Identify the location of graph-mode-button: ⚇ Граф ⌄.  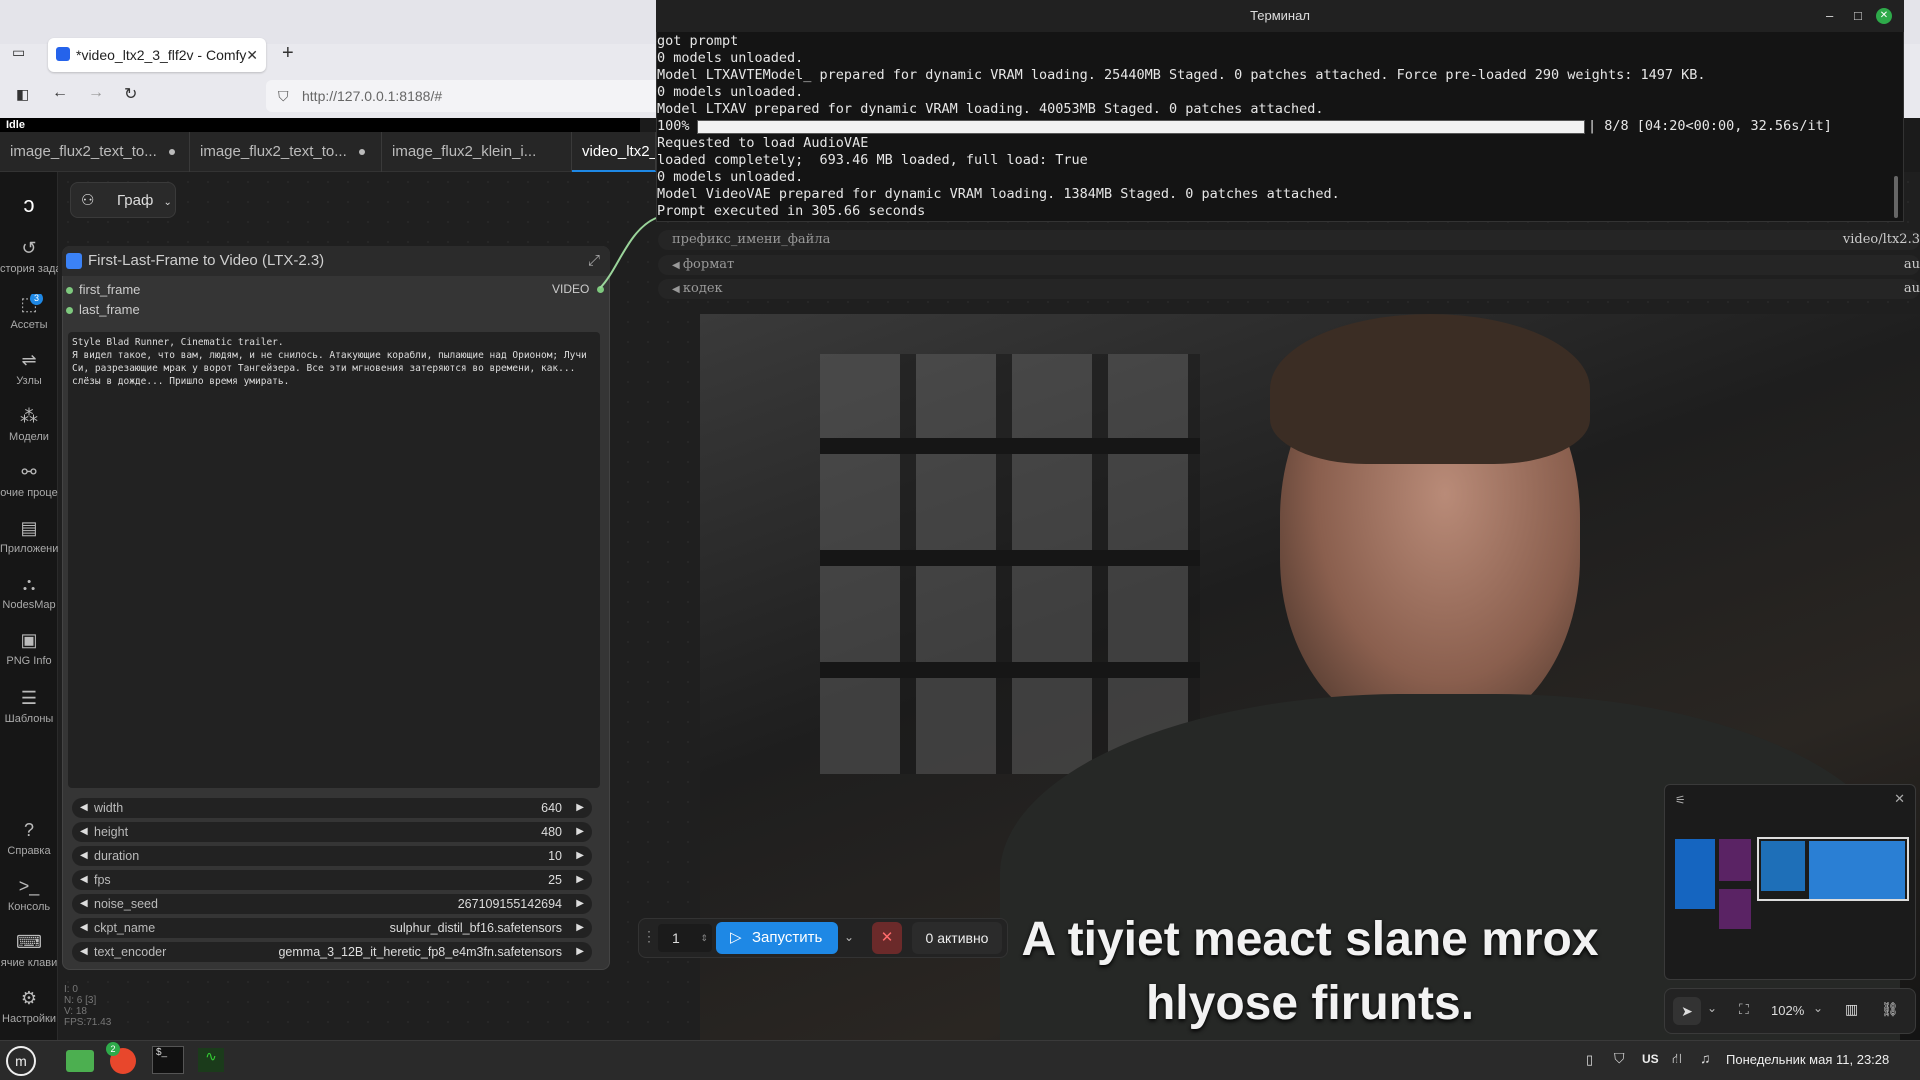
(123, 200).